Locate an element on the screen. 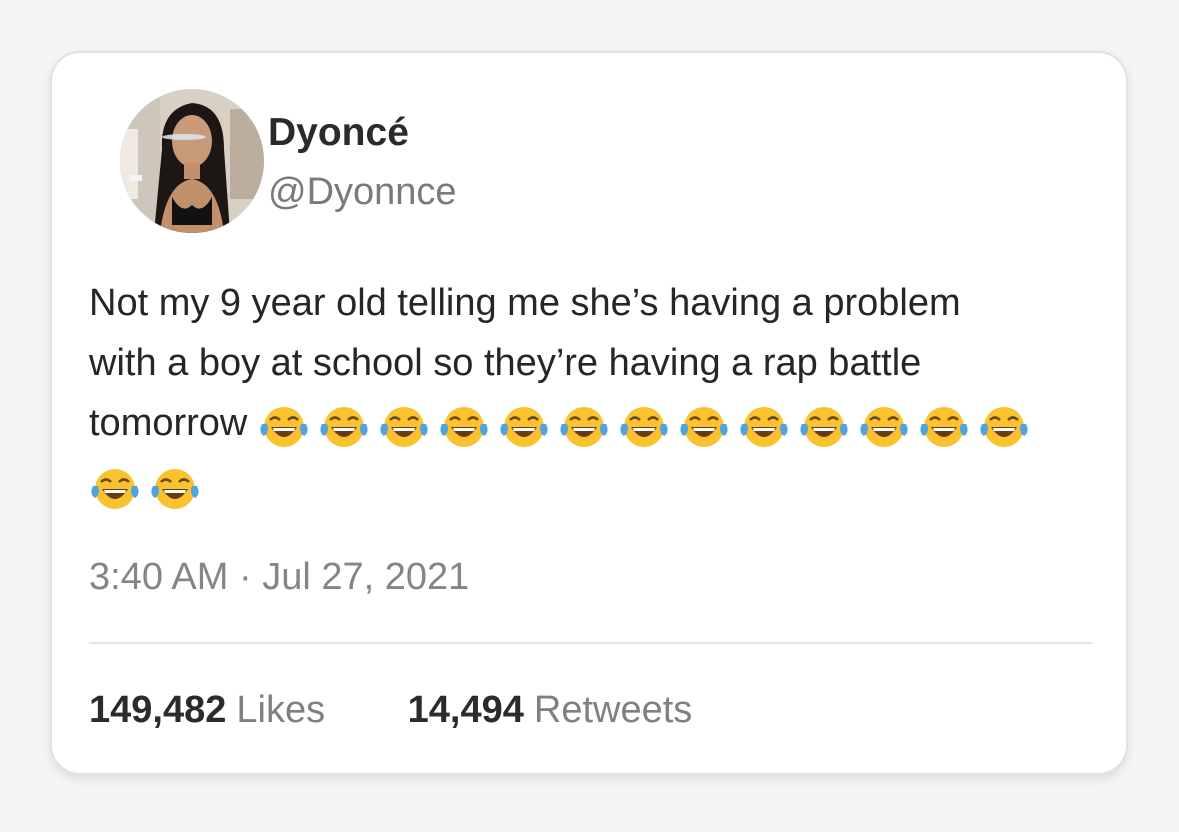  likes-label: Likes is located at coordinates (281, 710).